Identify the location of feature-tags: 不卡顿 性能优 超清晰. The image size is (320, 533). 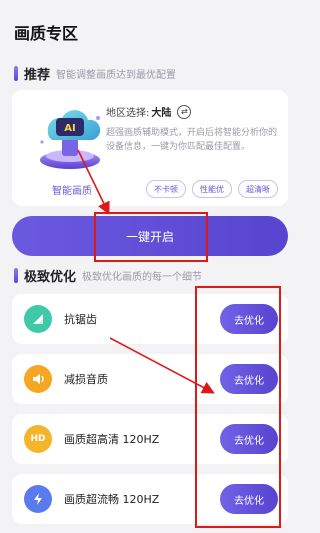
(212, 189).